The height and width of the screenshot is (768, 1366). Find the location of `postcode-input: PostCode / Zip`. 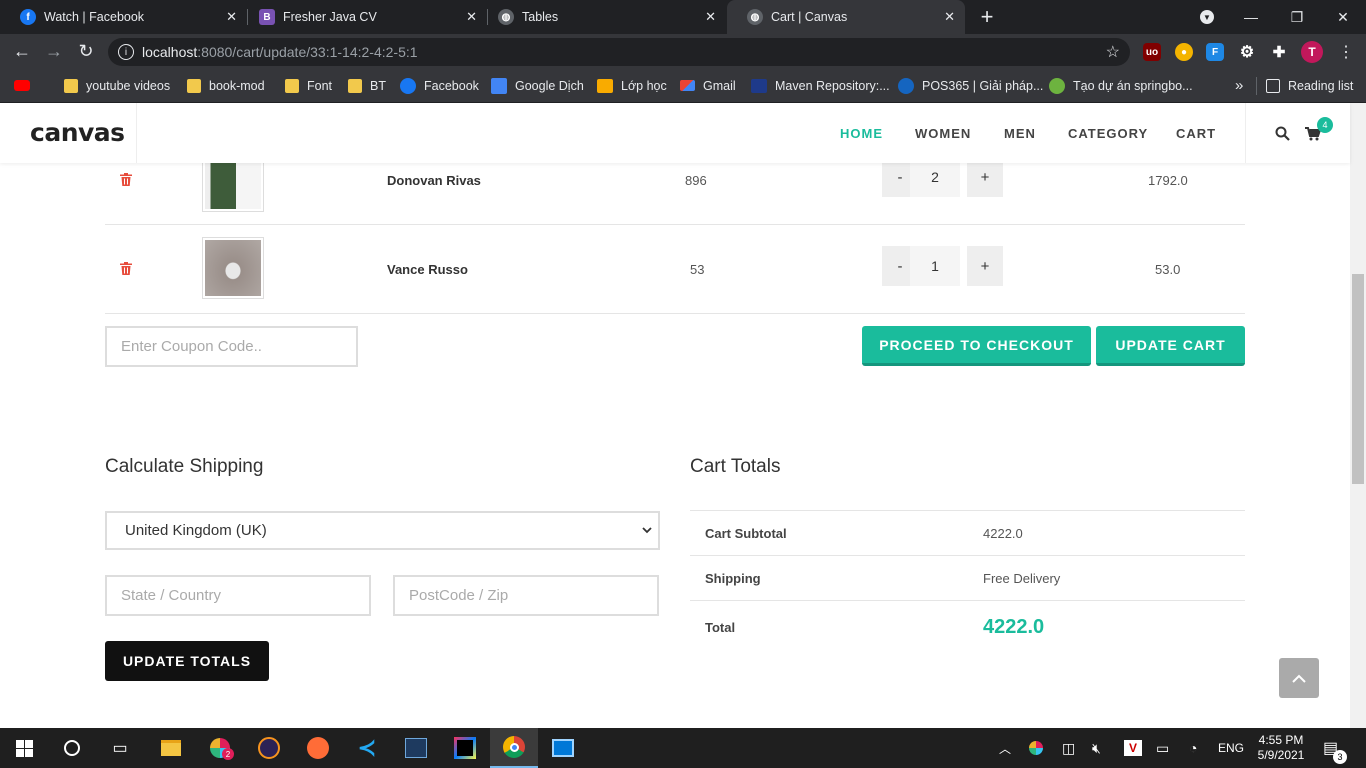

postcode-input: PostCode / Zip is located at coordinates (526, 595).